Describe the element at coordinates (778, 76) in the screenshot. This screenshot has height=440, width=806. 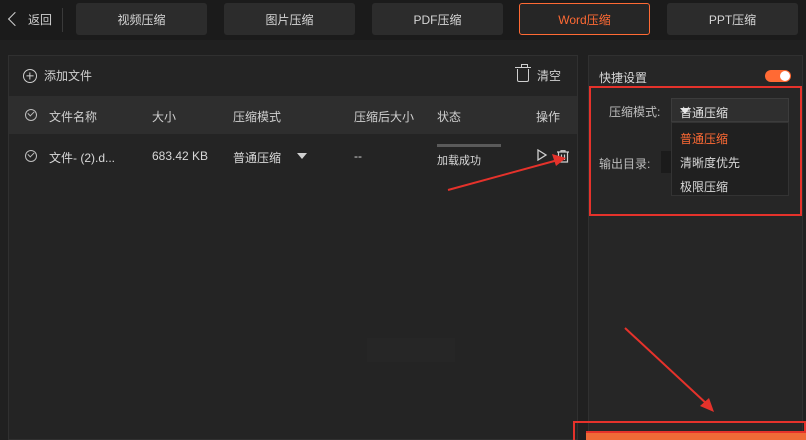
I see `quick-settings-toggle` at that location.